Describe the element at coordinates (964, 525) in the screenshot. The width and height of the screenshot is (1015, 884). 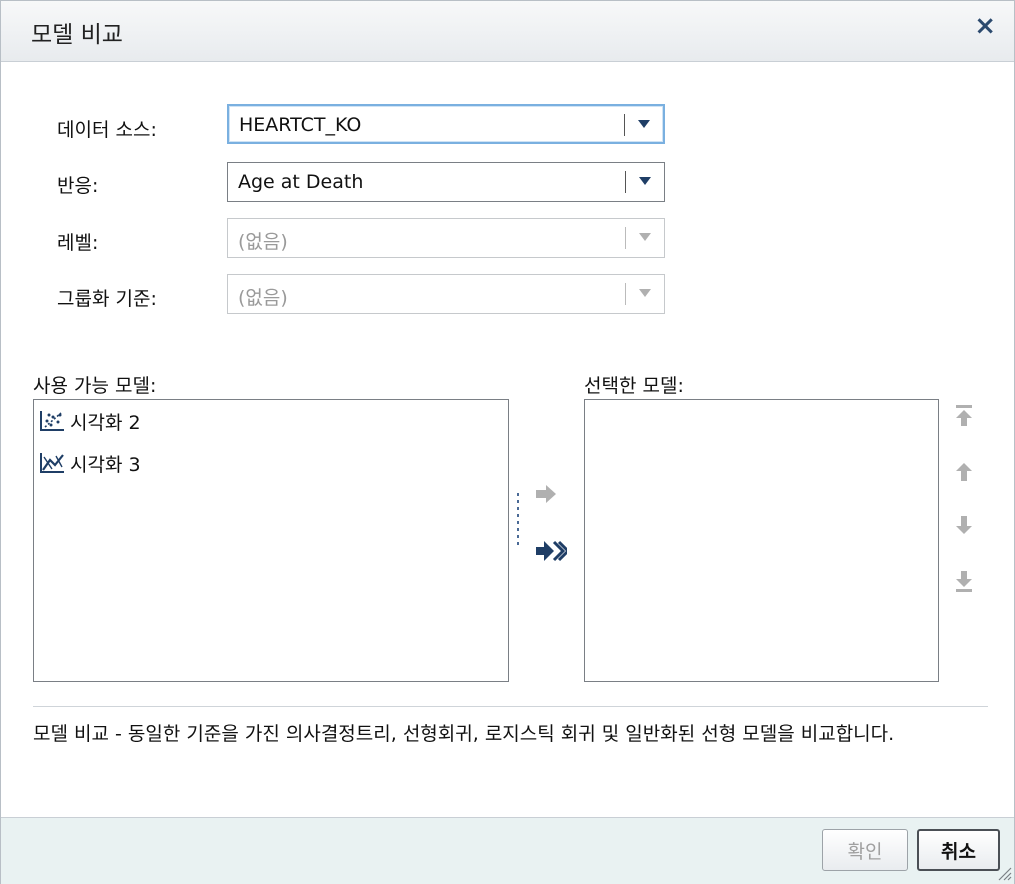
I see `move-down-icon` at that location.